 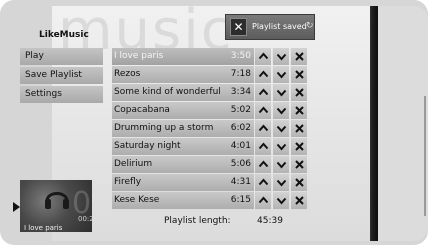 What do you see at coordinates (238, 27) in the screenshot?
I see `close-icon: ✕` at bounding box center [238, 27].